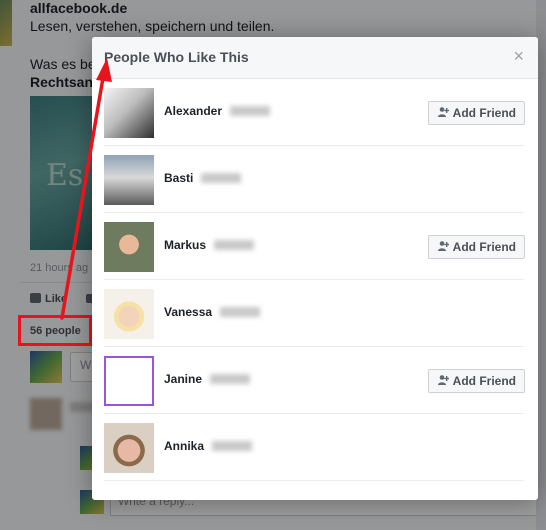 Image resolution: width=546 pixels, height=530 pixels. What do you see at coordinates (314, 112) in the screenshot?
I see `person-row: Alexander Add Friend` at bounding box center [314, 112].